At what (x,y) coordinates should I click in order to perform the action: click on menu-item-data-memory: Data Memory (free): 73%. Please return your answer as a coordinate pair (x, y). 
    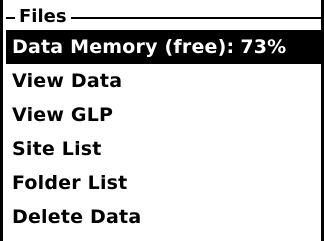
    Looking at the image, I should click on (165, 47).